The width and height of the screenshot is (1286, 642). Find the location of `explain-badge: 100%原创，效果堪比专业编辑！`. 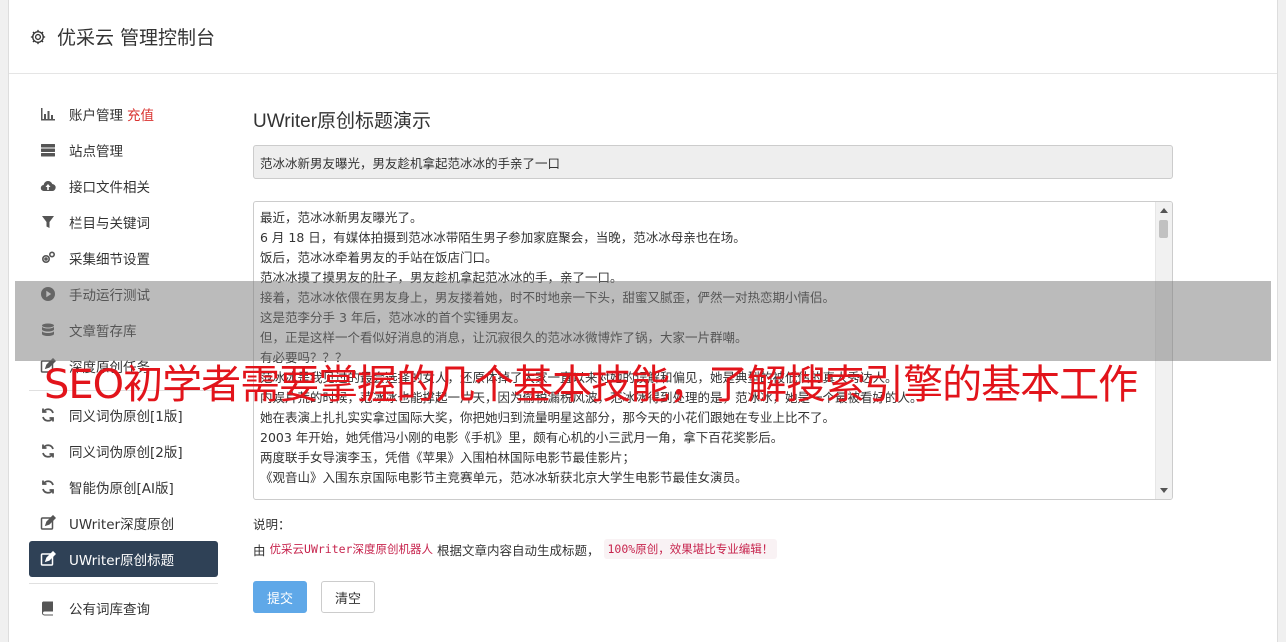

explain-badge: 100%原创，效果堪比专业编辑！ is located at coordinates (690, 549).